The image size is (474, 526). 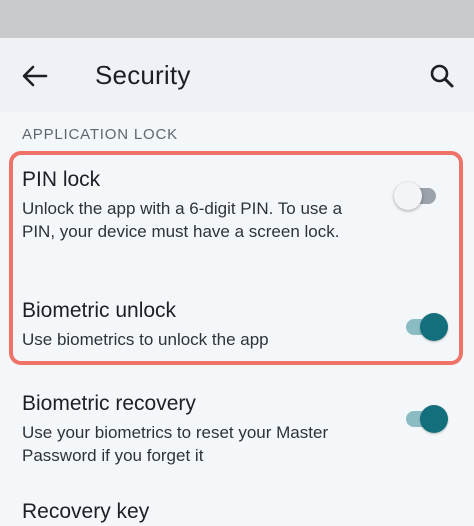 I want to click on app-bar: Security, so click(x=237, y=75).